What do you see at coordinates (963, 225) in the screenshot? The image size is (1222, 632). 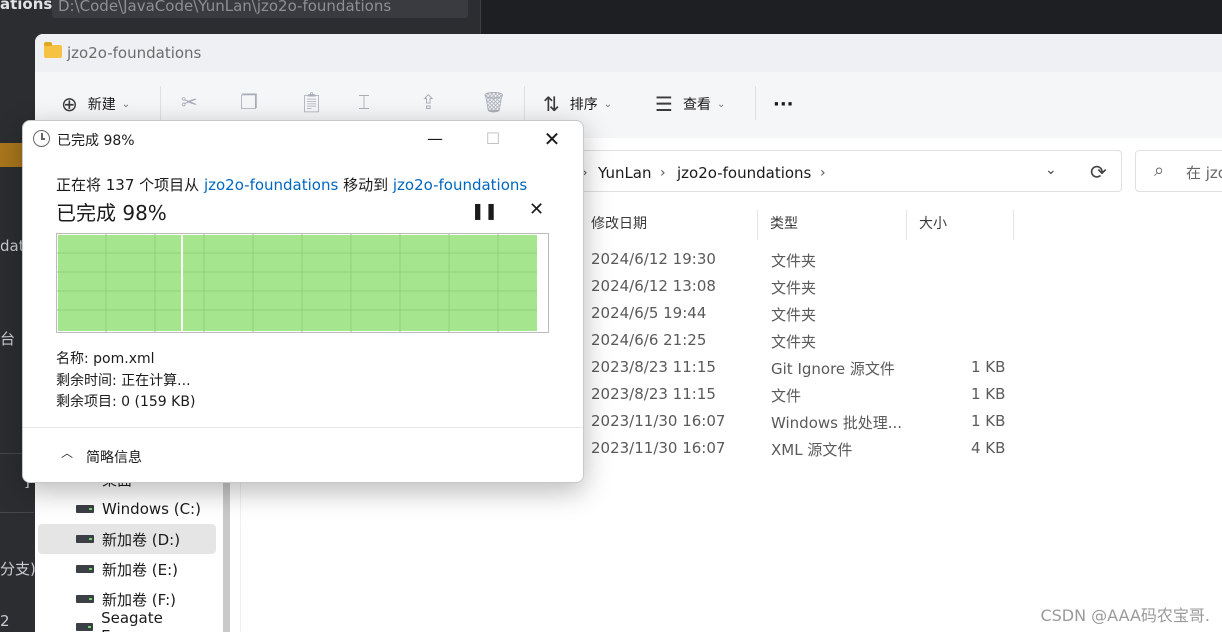 I see `column-header-size: 大小` at bounding box center [963, 225].